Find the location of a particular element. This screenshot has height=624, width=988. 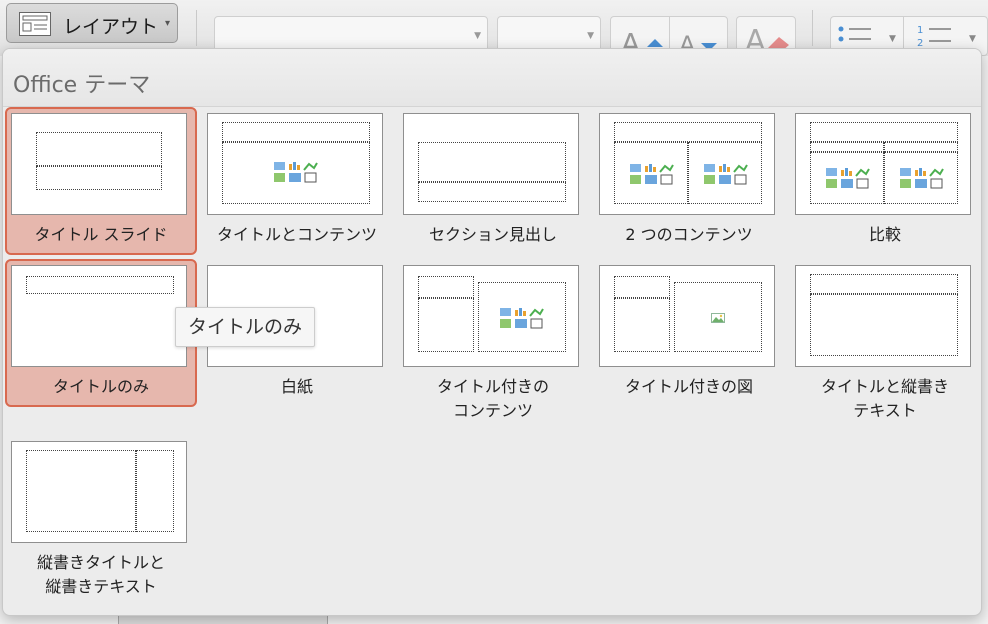

layout-item-label: 2 つのコンテンツ is located at coordinates (689, 234).